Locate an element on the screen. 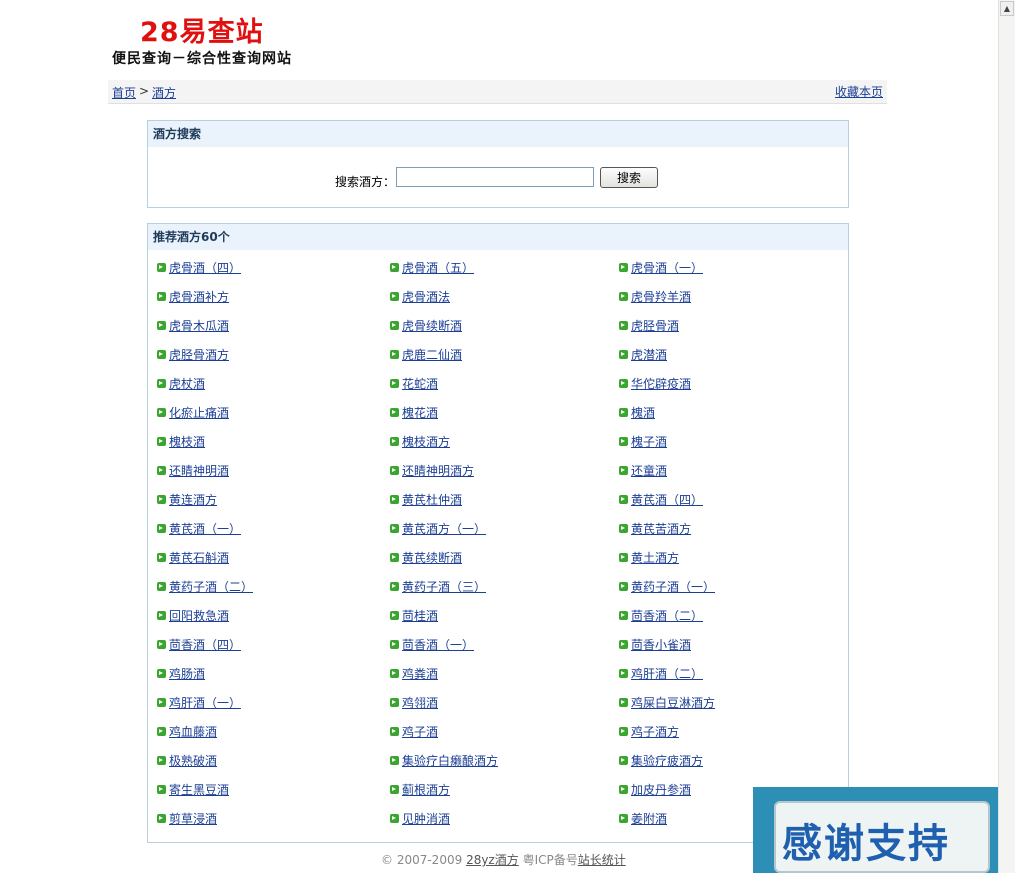 The width and height of the screenshot is (1015, 873). recipe-link: 茴香酒（二） is located at coordinates (667, 616).